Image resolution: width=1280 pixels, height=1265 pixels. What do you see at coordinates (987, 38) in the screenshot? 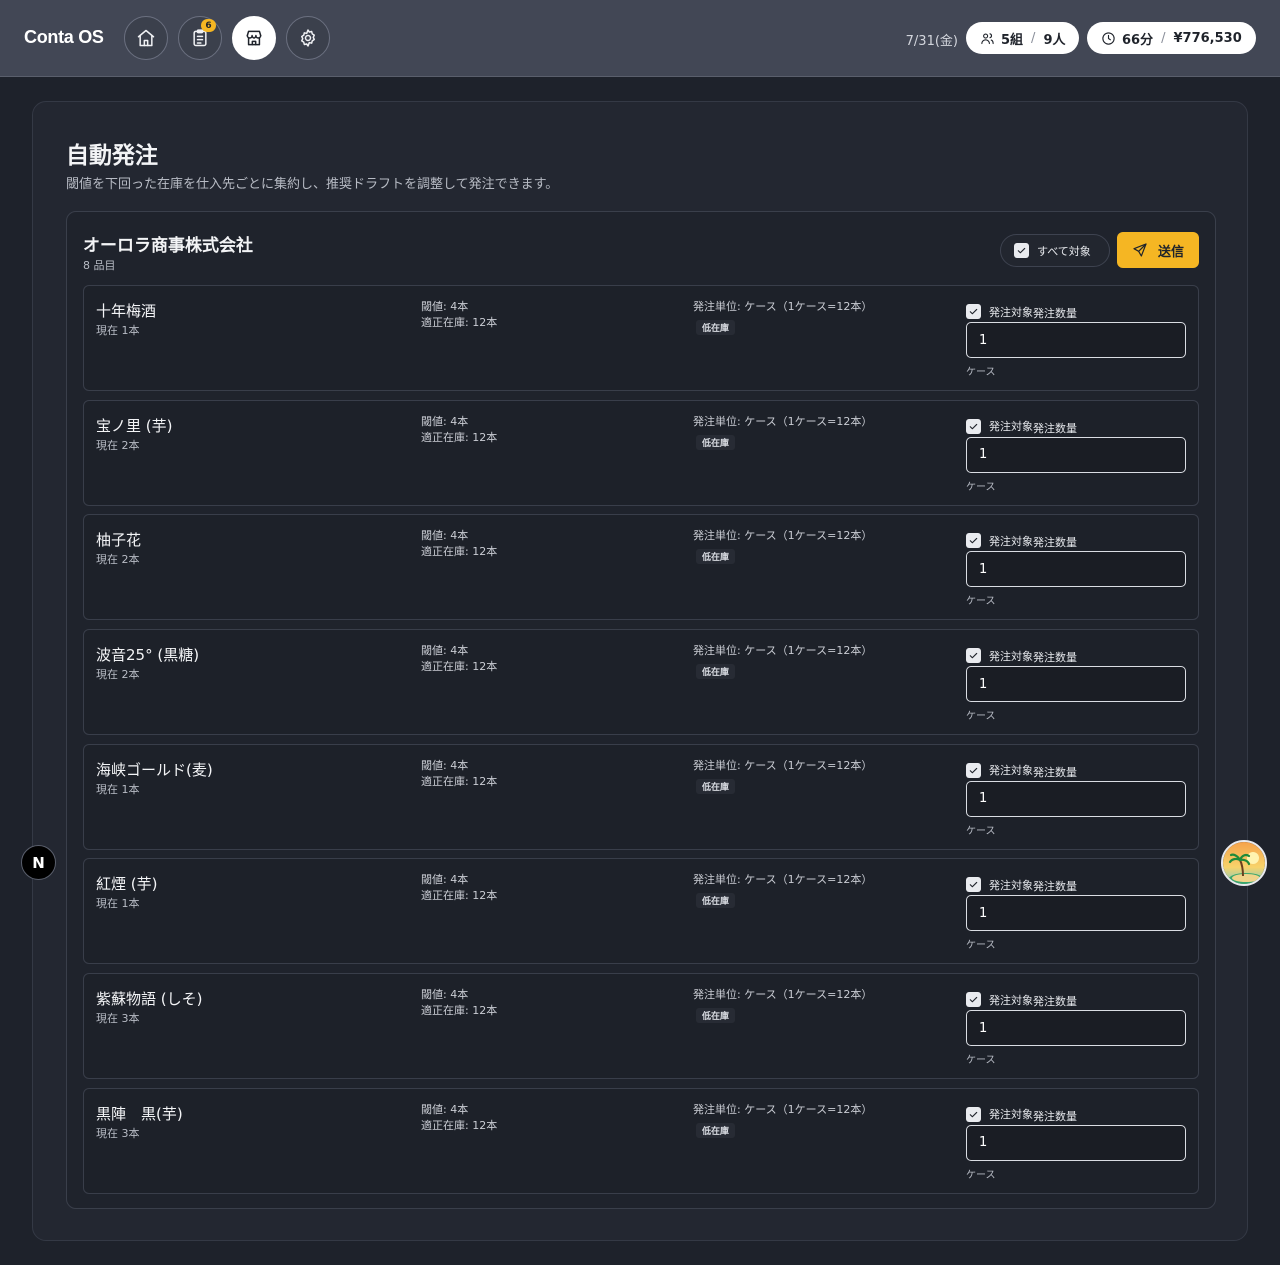
I see `users-icon` at bounding box center [987, 38].